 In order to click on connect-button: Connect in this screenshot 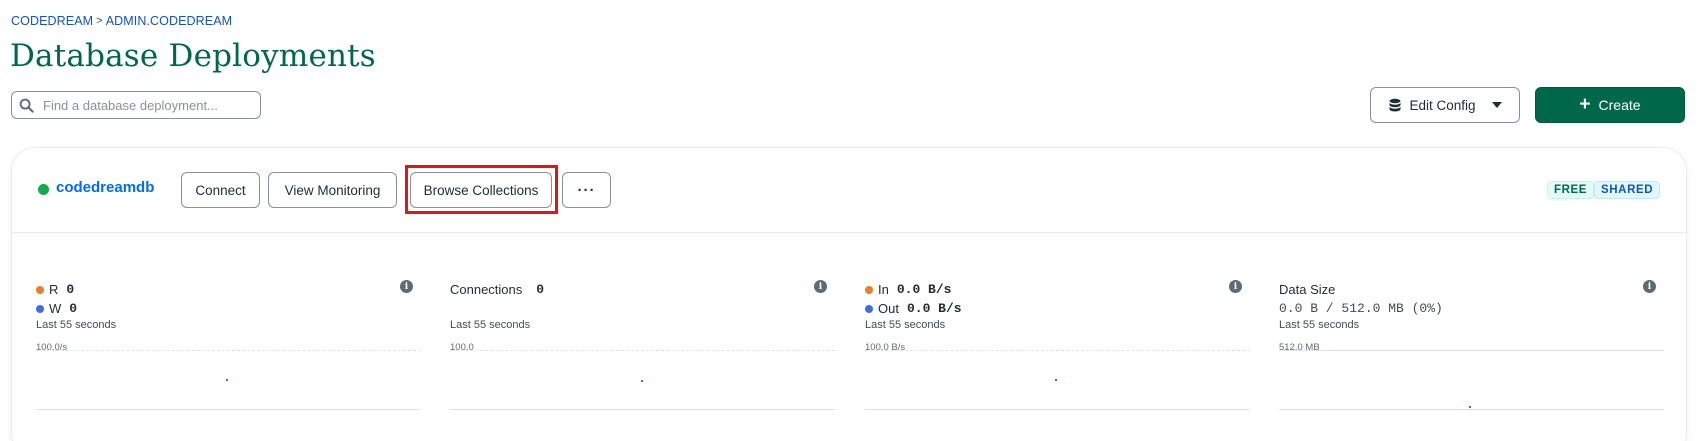, I will do `click(220, 190)`.